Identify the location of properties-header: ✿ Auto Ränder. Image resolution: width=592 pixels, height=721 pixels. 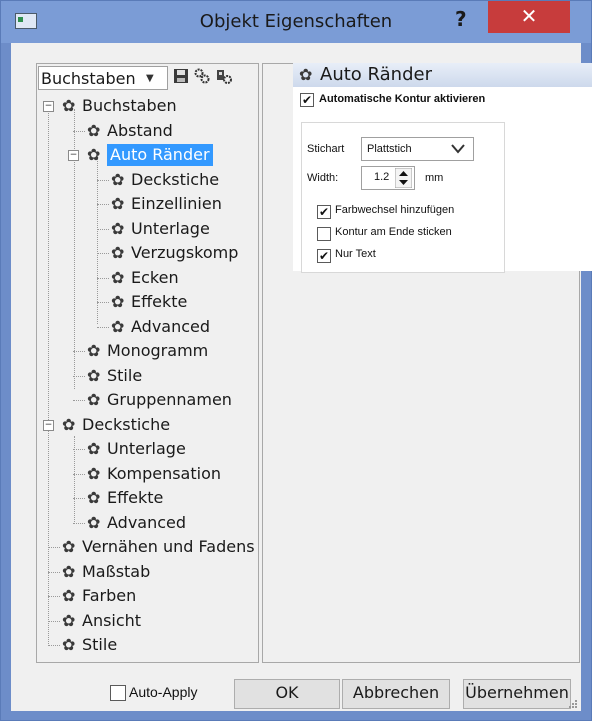
(442, 75).